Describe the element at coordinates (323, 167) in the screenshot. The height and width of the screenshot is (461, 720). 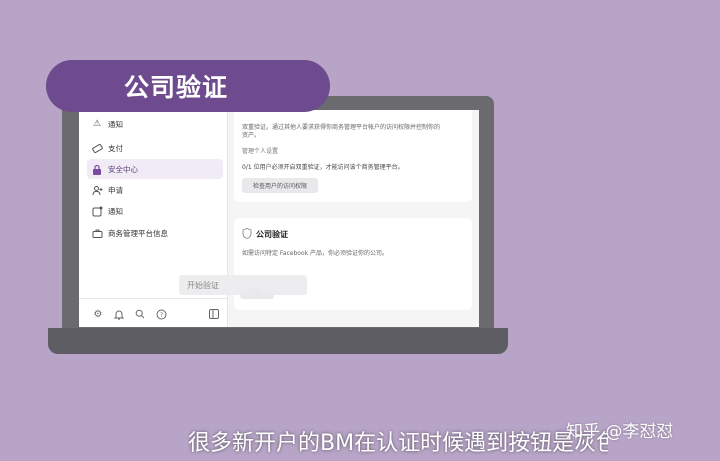
I see `two-factor-status: 0/1 位用户必须开启双重验证，才能访问该个商务管理平台。` at that location.